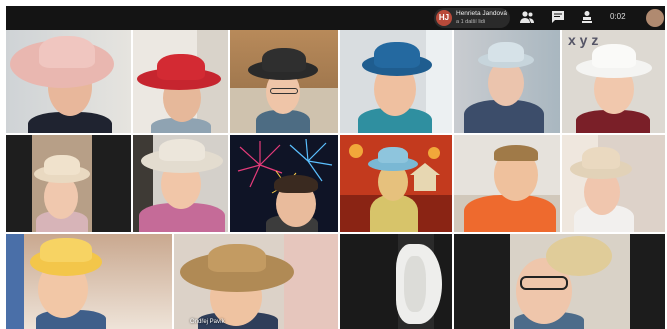 Image resolution: width=667 pixels, height=329 pixels. Describe the element at coordinates (207, 322) in the screenshot. I see `participant-name-label: Ondřej Pavík` at that location.